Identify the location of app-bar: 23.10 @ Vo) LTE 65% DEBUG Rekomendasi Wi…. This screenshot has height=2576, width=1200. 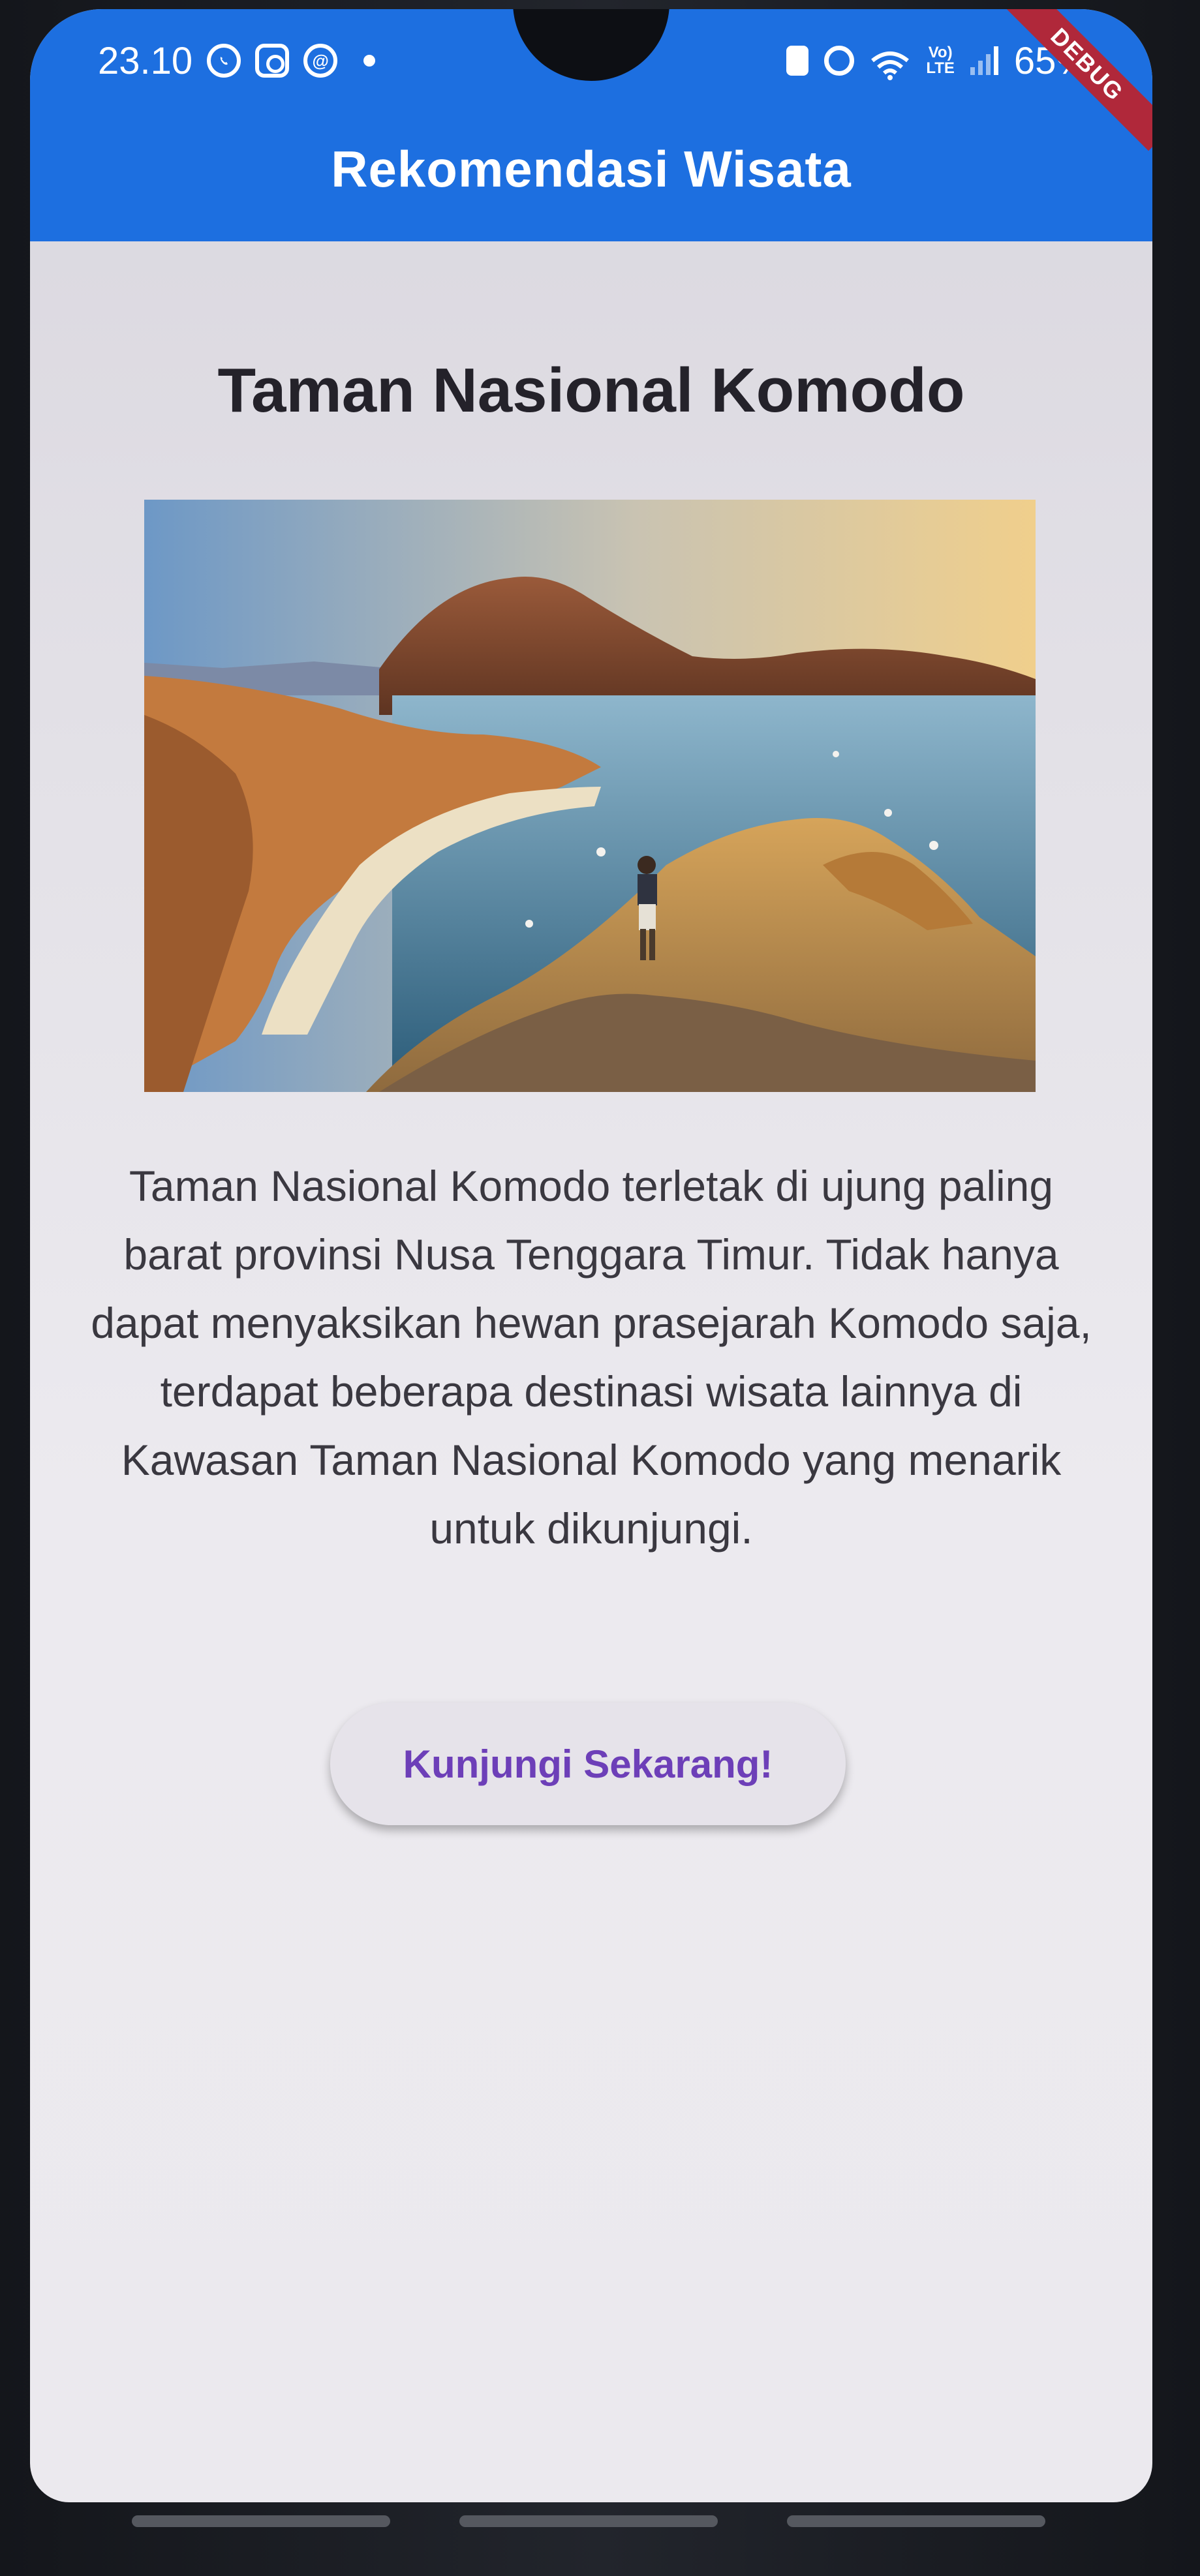
(591, 125).